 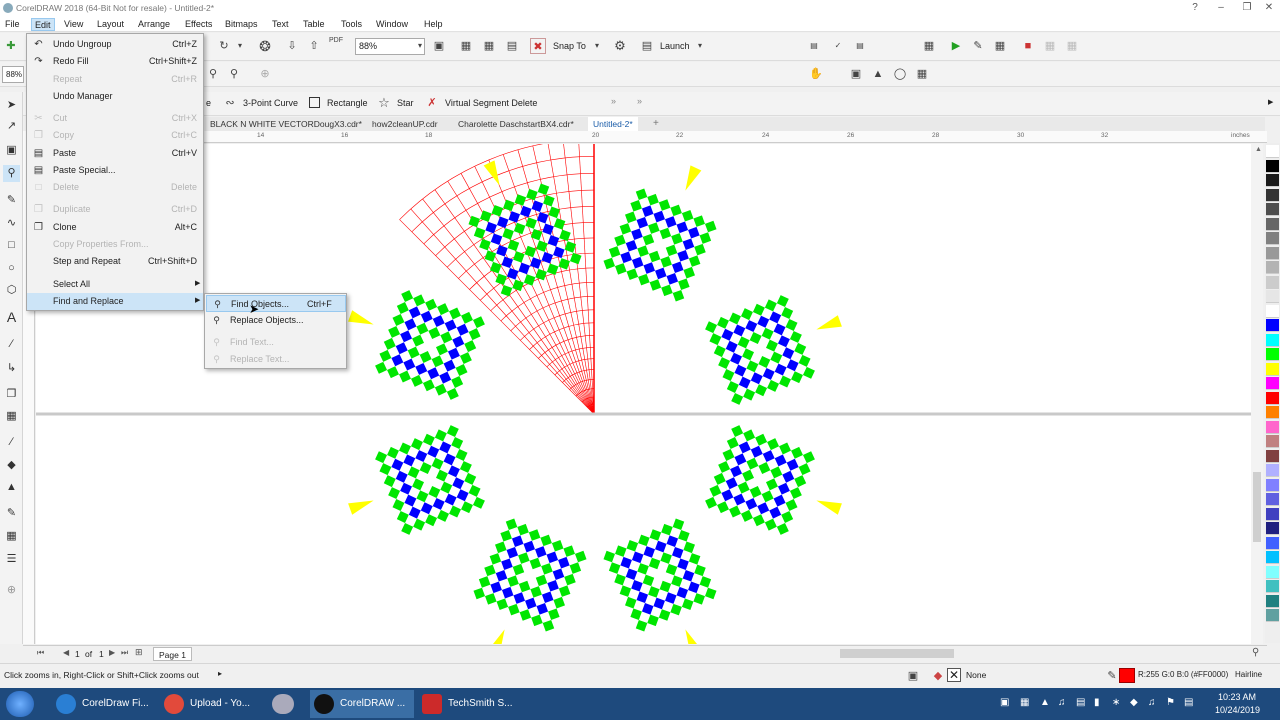 What do you see at coordinates (115, 301) in the screenshot?
I see `menu-item-find-and-replace: Find and Replace ▶` at bounding box center [115, 301].